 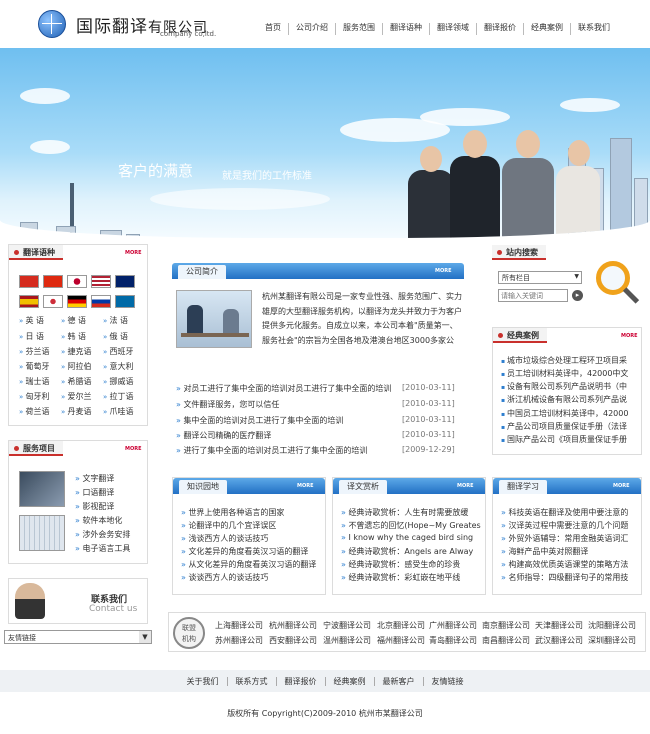 What do you see at coordinates (32, 320) in the screenshot?
I see `language-link: 英 语` at bounding box center [32, 320].